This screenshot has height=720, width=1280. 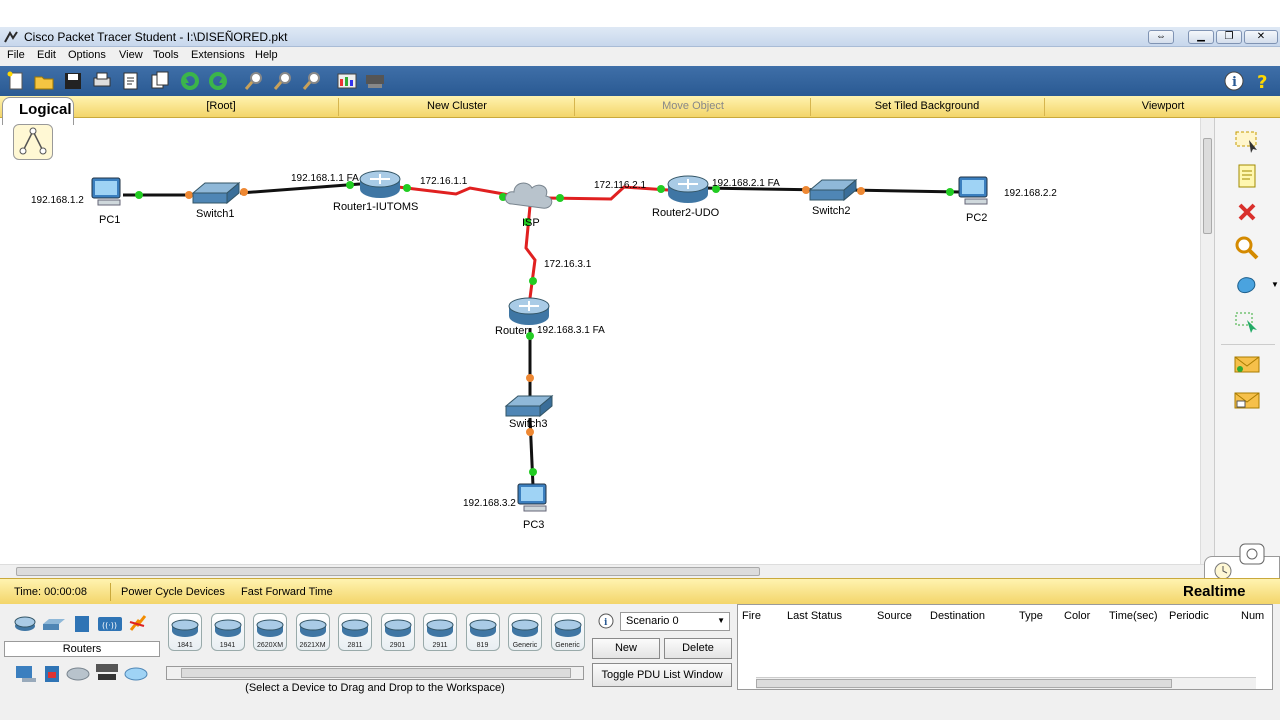 What do you see at coordinates (964, 683) in the screenshot?
I see `pdu-table-scroll-thumb` at bounding box center [964, 683].